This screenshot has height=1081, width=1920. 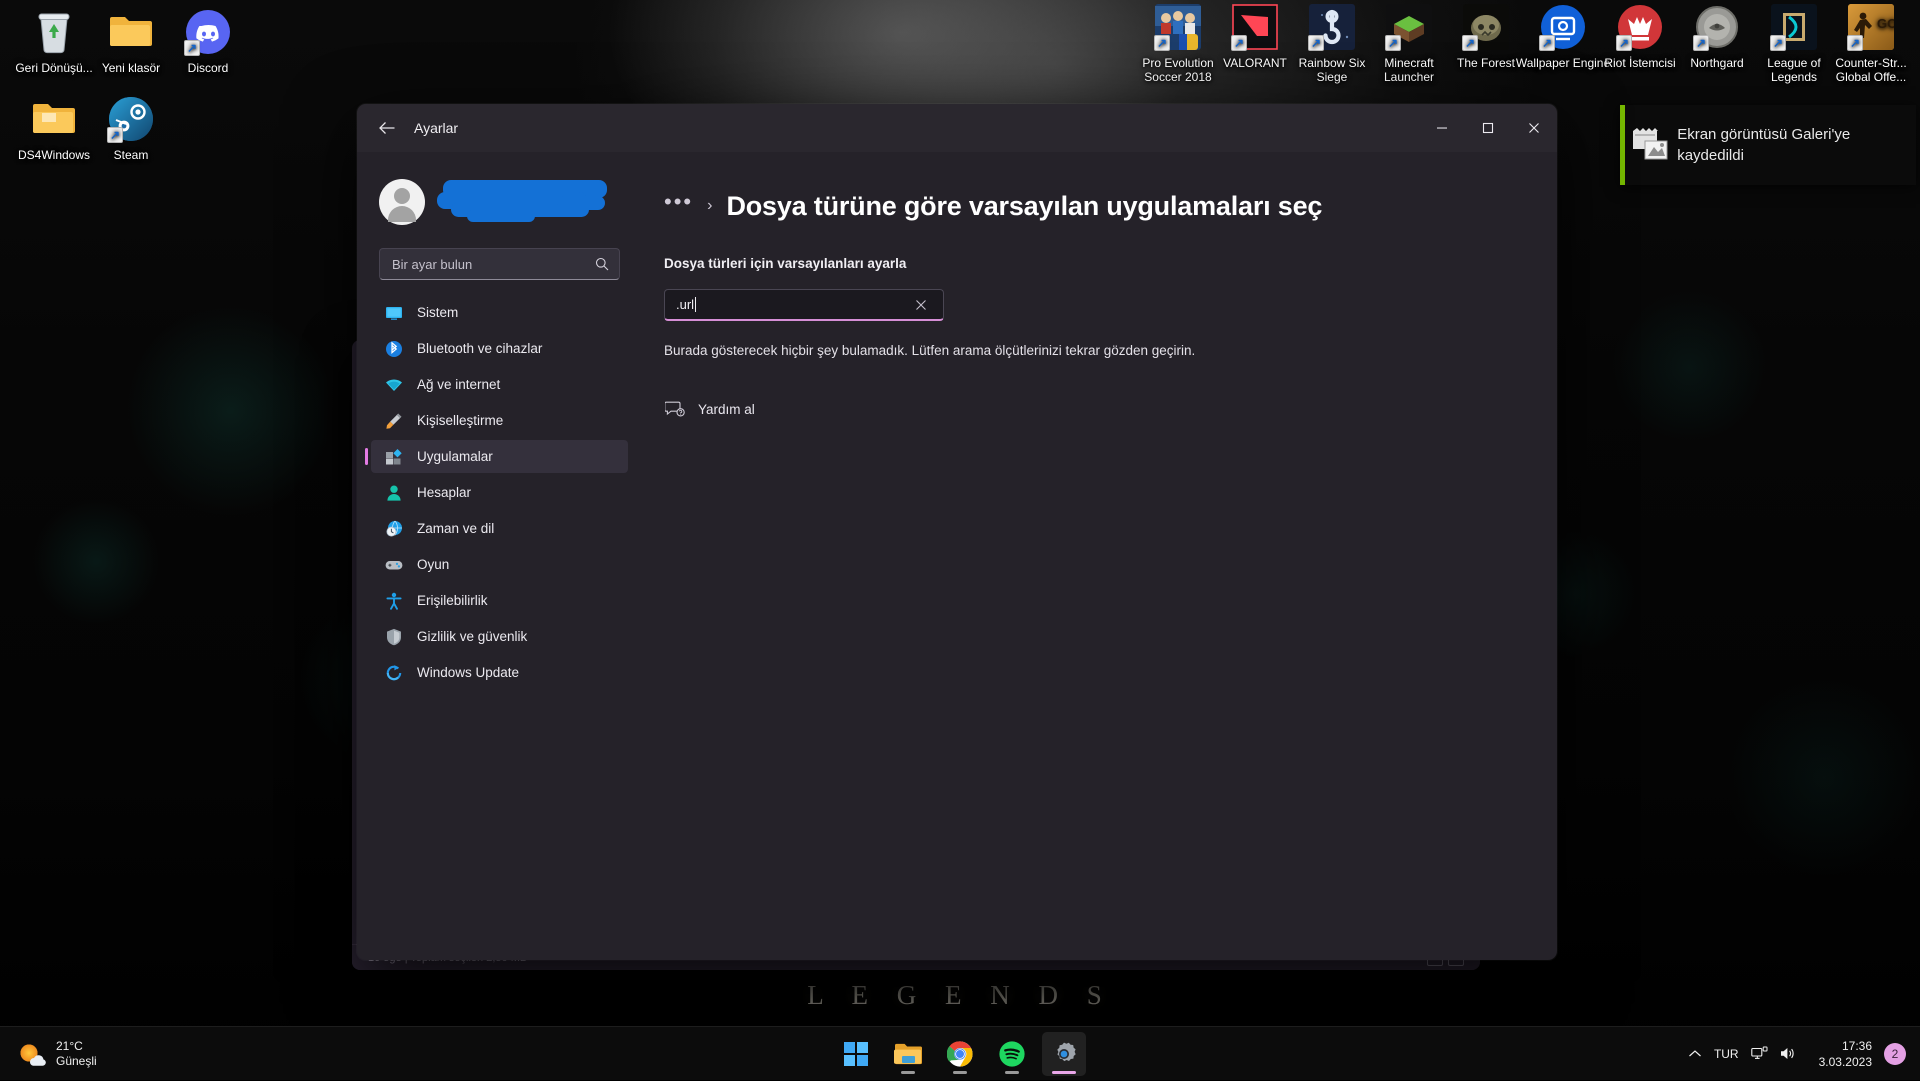 What do you see at coordinates (1064, 1054) in the screenshot?
I see `taskbar-settings` at bounding box center [1064, 1054].